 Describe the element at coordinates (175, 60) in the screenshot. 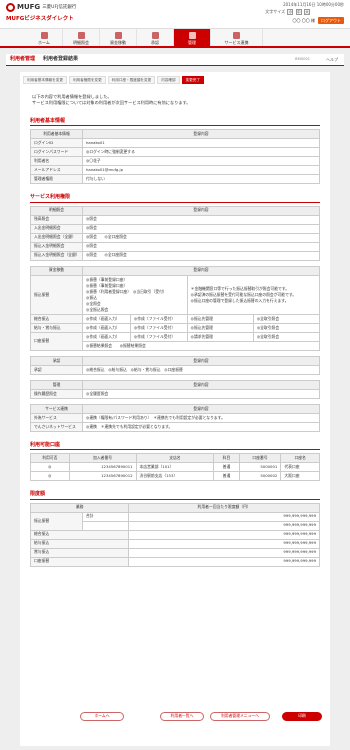

I see `title-bar: 利用者管理 利用者登録結果 BMG001 ヘルプ` at that location.